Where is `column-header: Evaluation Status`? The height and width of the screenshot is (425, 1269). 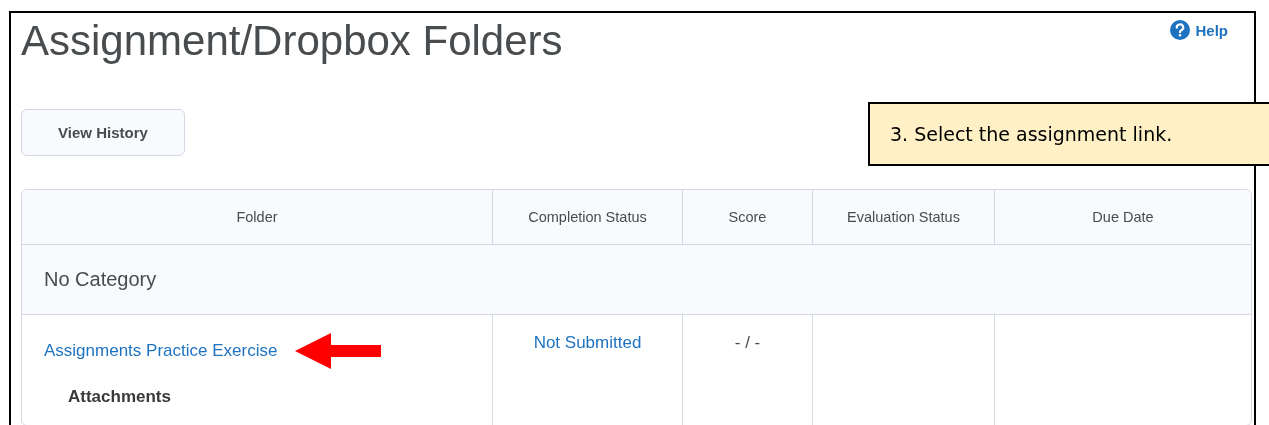 column-header: Evaluation Status is located at coordinates (904, 217).